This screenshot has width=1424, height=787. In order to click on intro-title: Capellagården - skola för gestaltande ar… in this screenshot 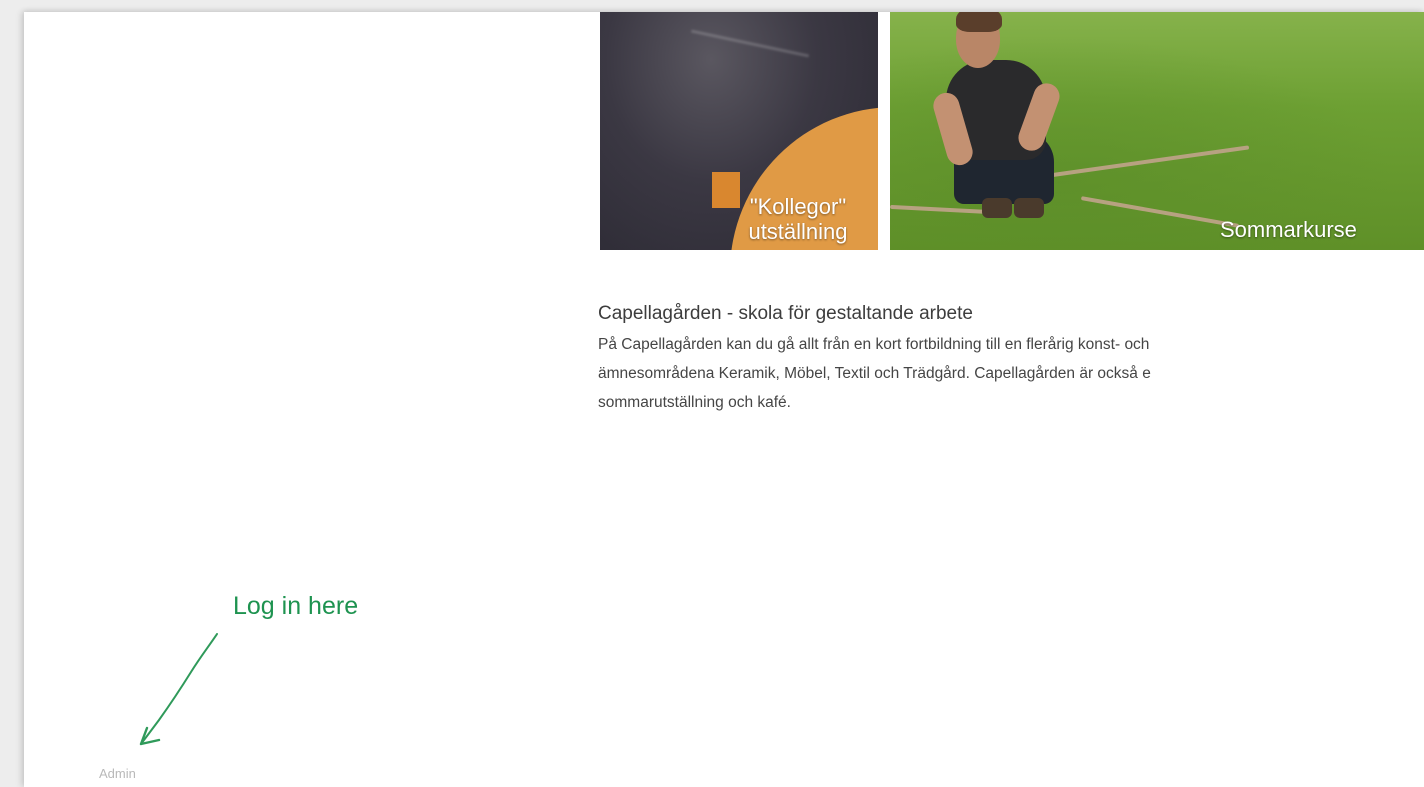, I will do `click(785, 313)`.